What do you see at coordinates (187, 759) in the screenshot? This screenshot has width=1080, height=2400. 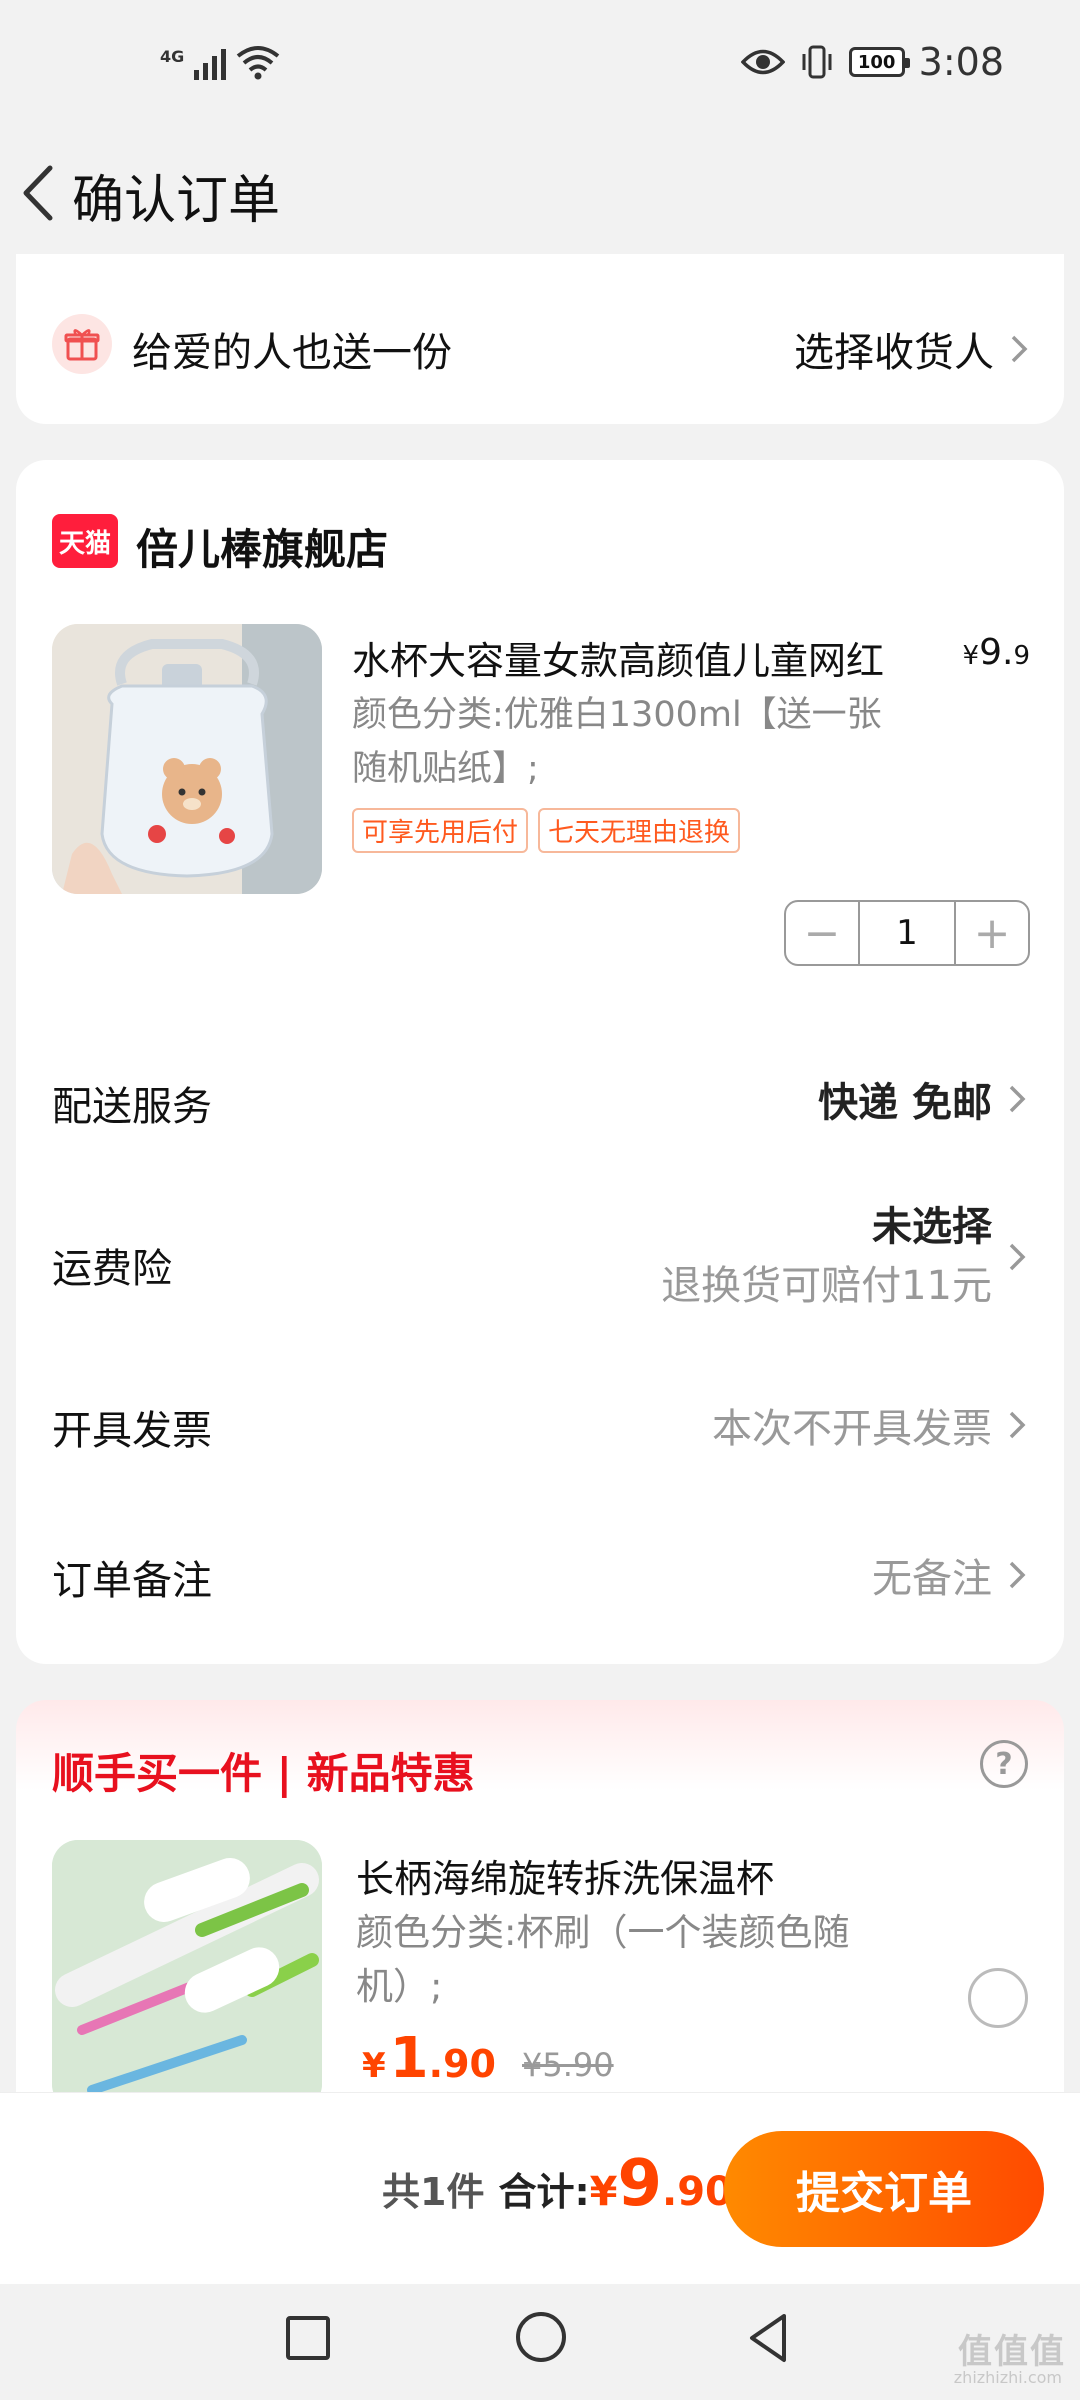 I see `product-image` at bounding box center [187, 759].